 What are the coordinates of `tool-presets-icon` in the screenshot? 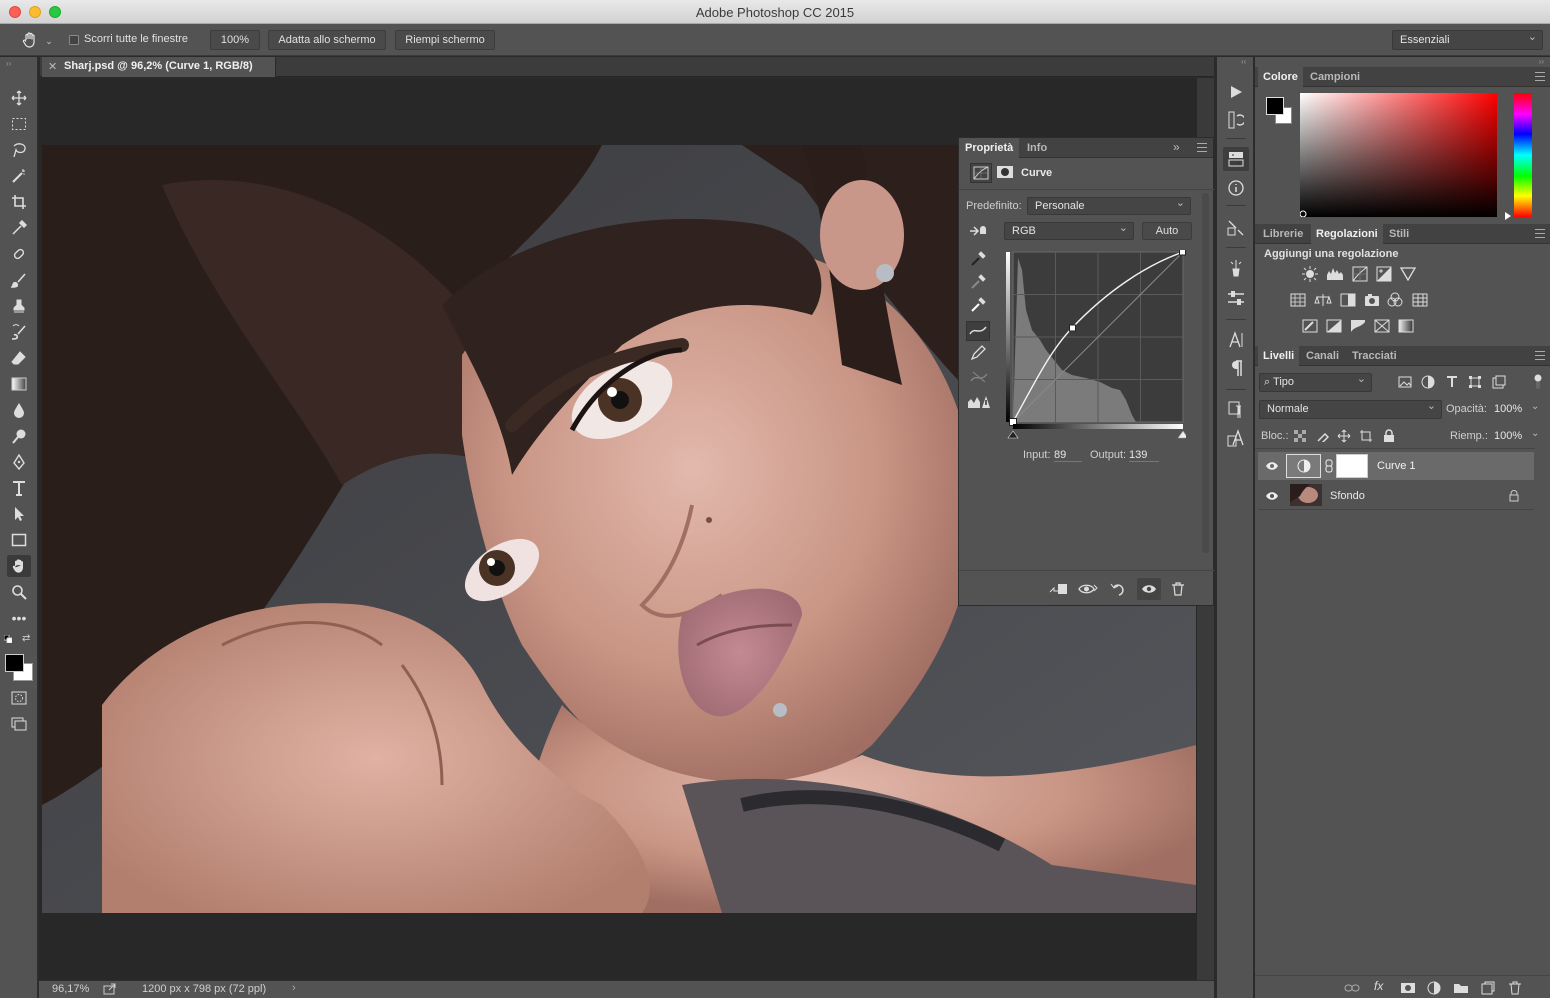 It's located at (1236, 298).